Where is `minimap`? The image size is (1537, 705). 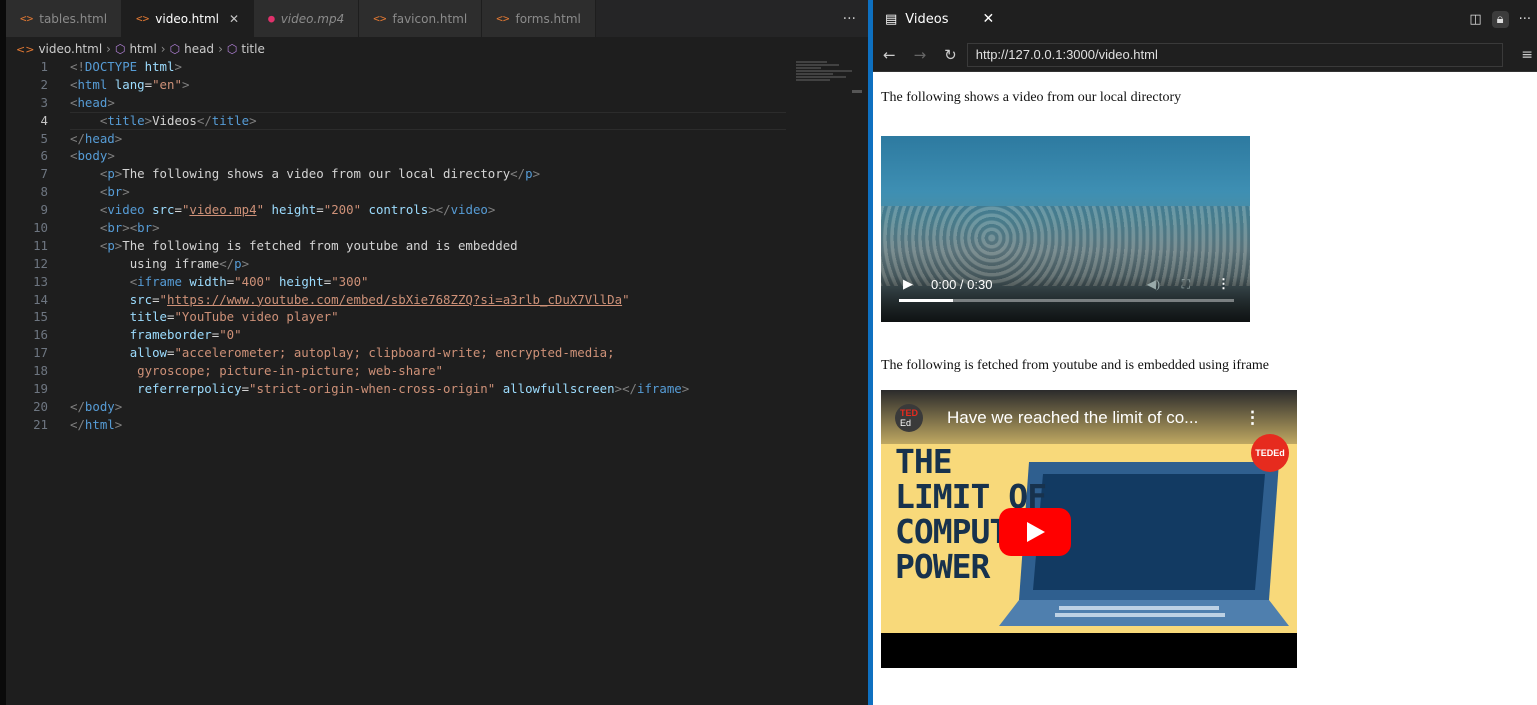 minimap is located at coordinates (827, 75).